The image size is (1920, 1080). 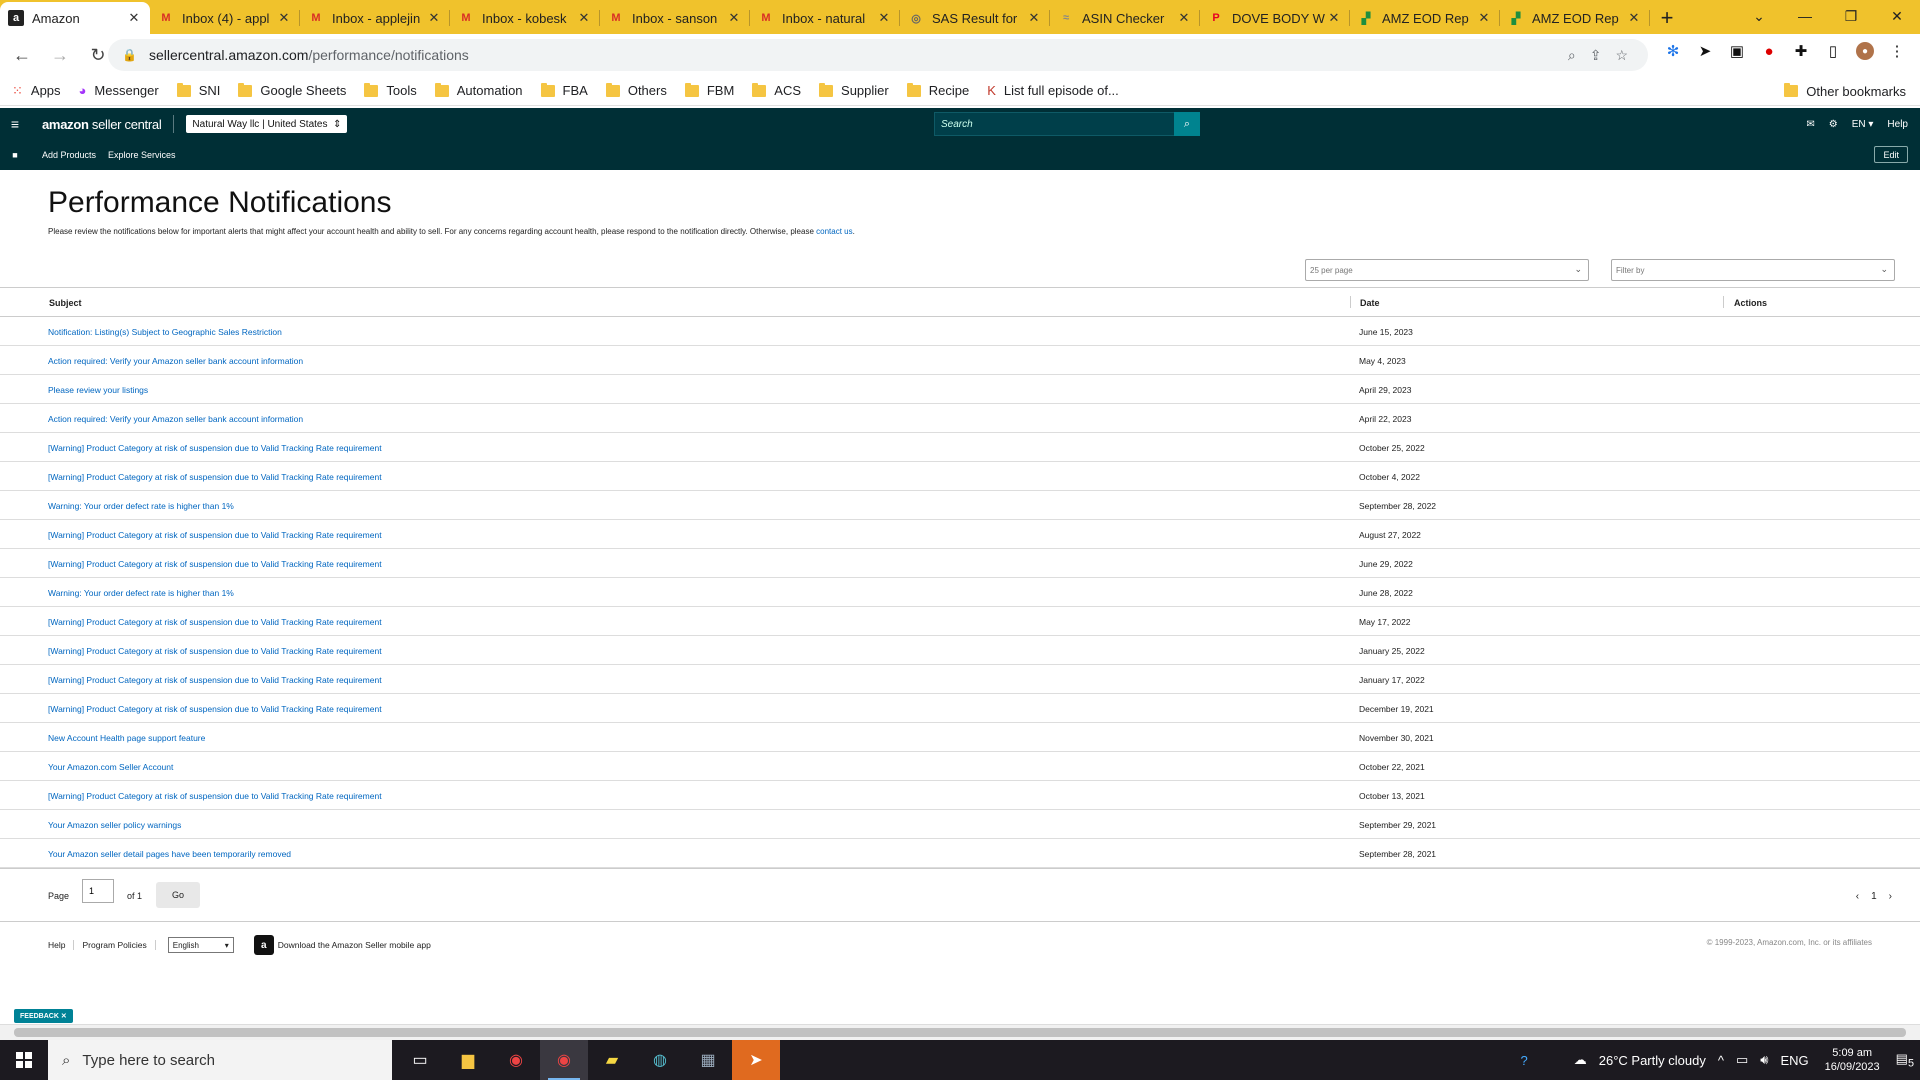 I want to click on feedback-button: FEEDBACK ✕, so click(x=43, y=1016).